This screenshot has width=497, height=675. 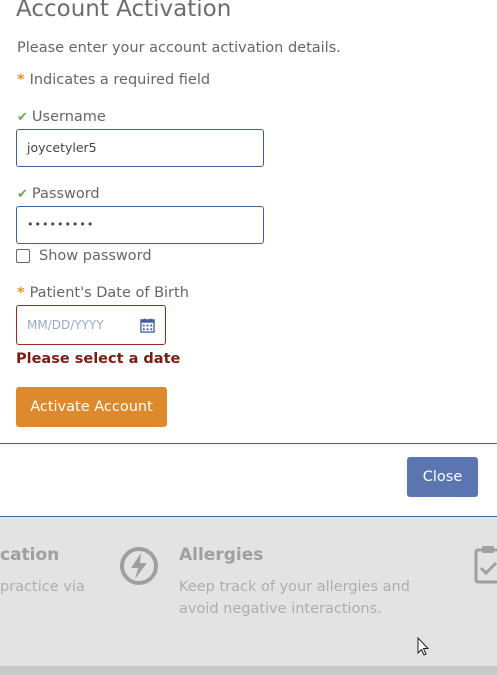 I want to click on background-shadow-strip, so click(x=248, y=670).